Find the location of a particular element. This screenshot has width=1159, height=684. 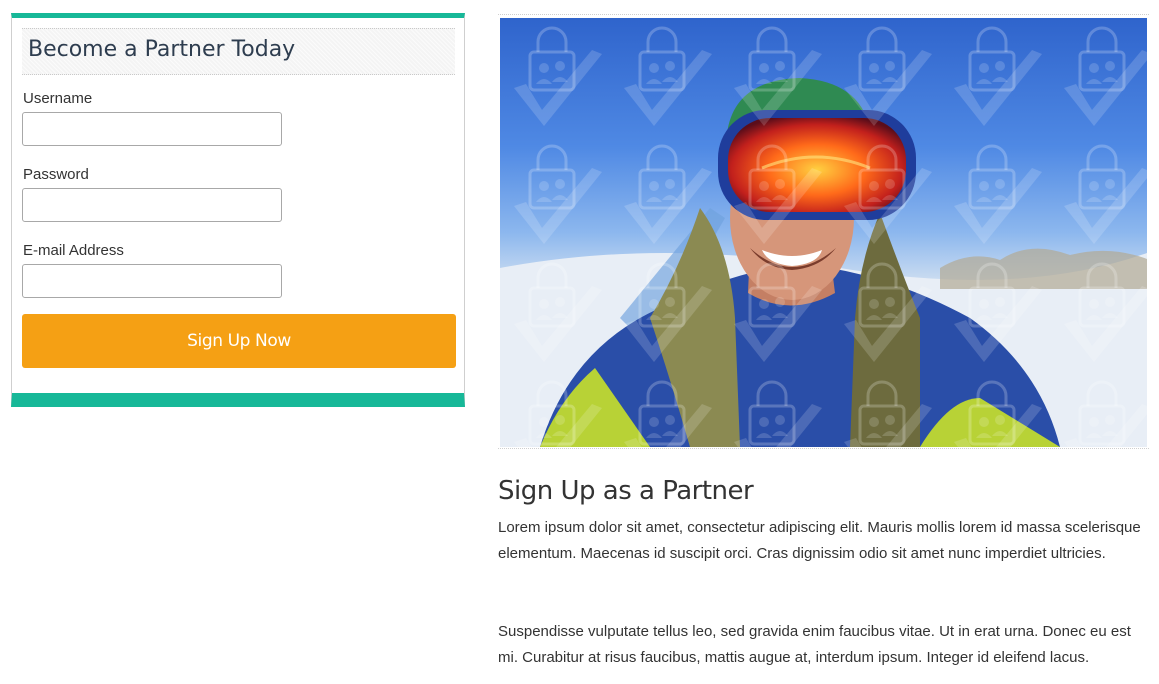

username-input is located at coordinates (152, 129).